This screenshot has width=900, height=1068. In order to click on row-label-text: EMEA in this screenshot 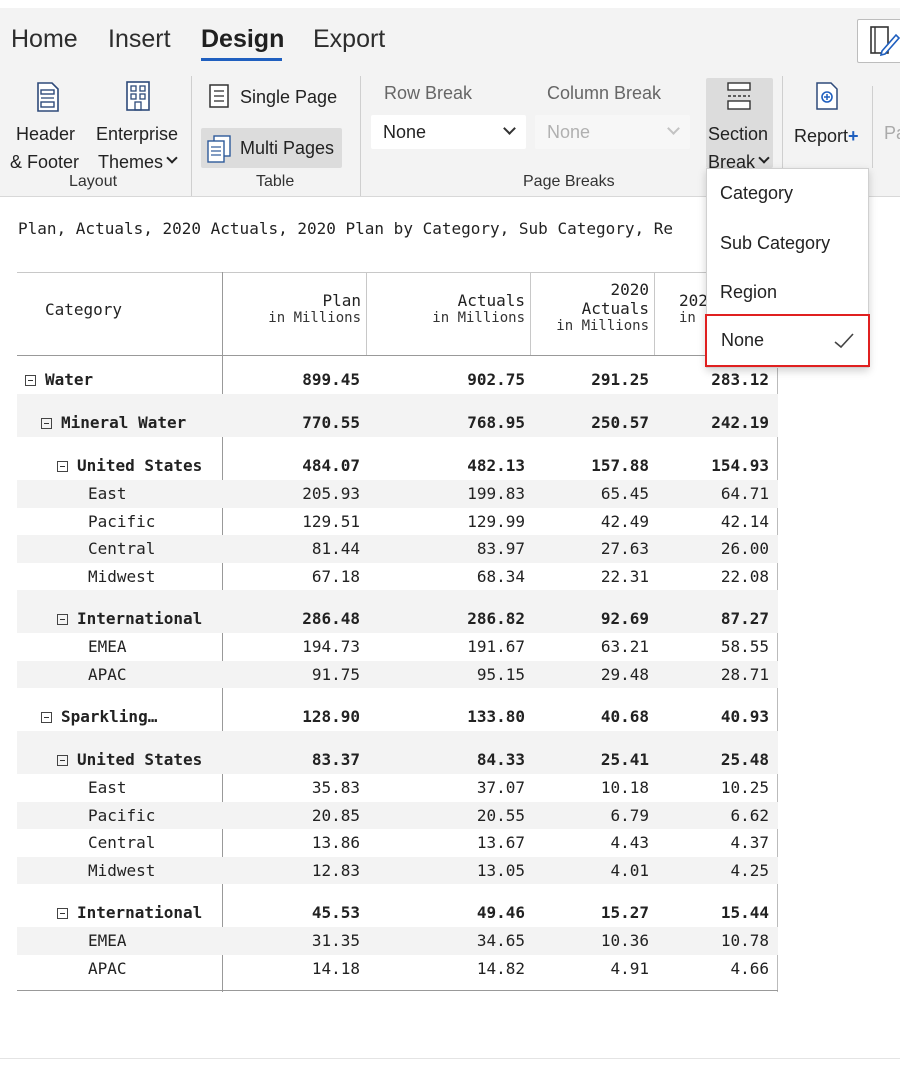, I will do `click(107, 940)`.